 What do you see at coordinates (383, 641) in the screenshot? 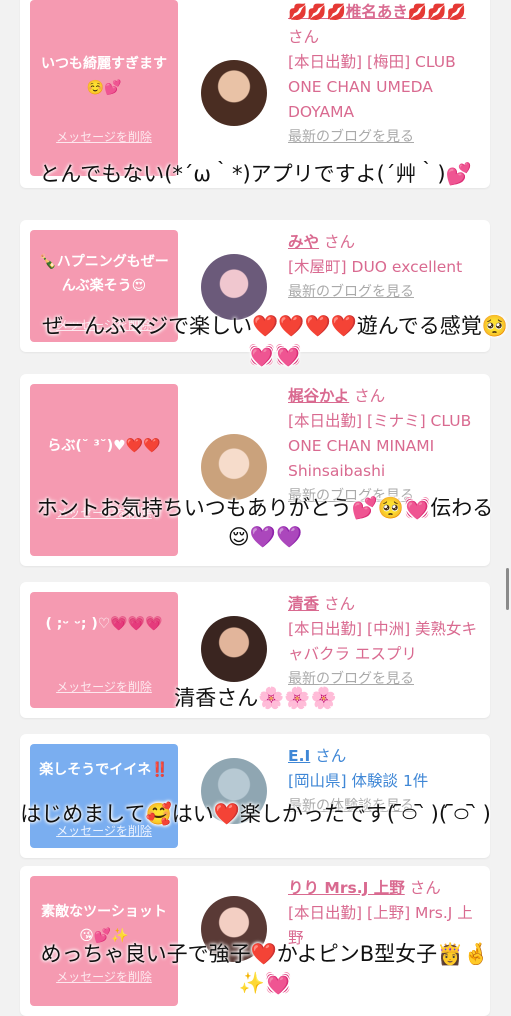
I see `cast-detail: [本日出勤] [中洲] 美熟女キャバクラ エスプリ` at bounding box center [383, 641].